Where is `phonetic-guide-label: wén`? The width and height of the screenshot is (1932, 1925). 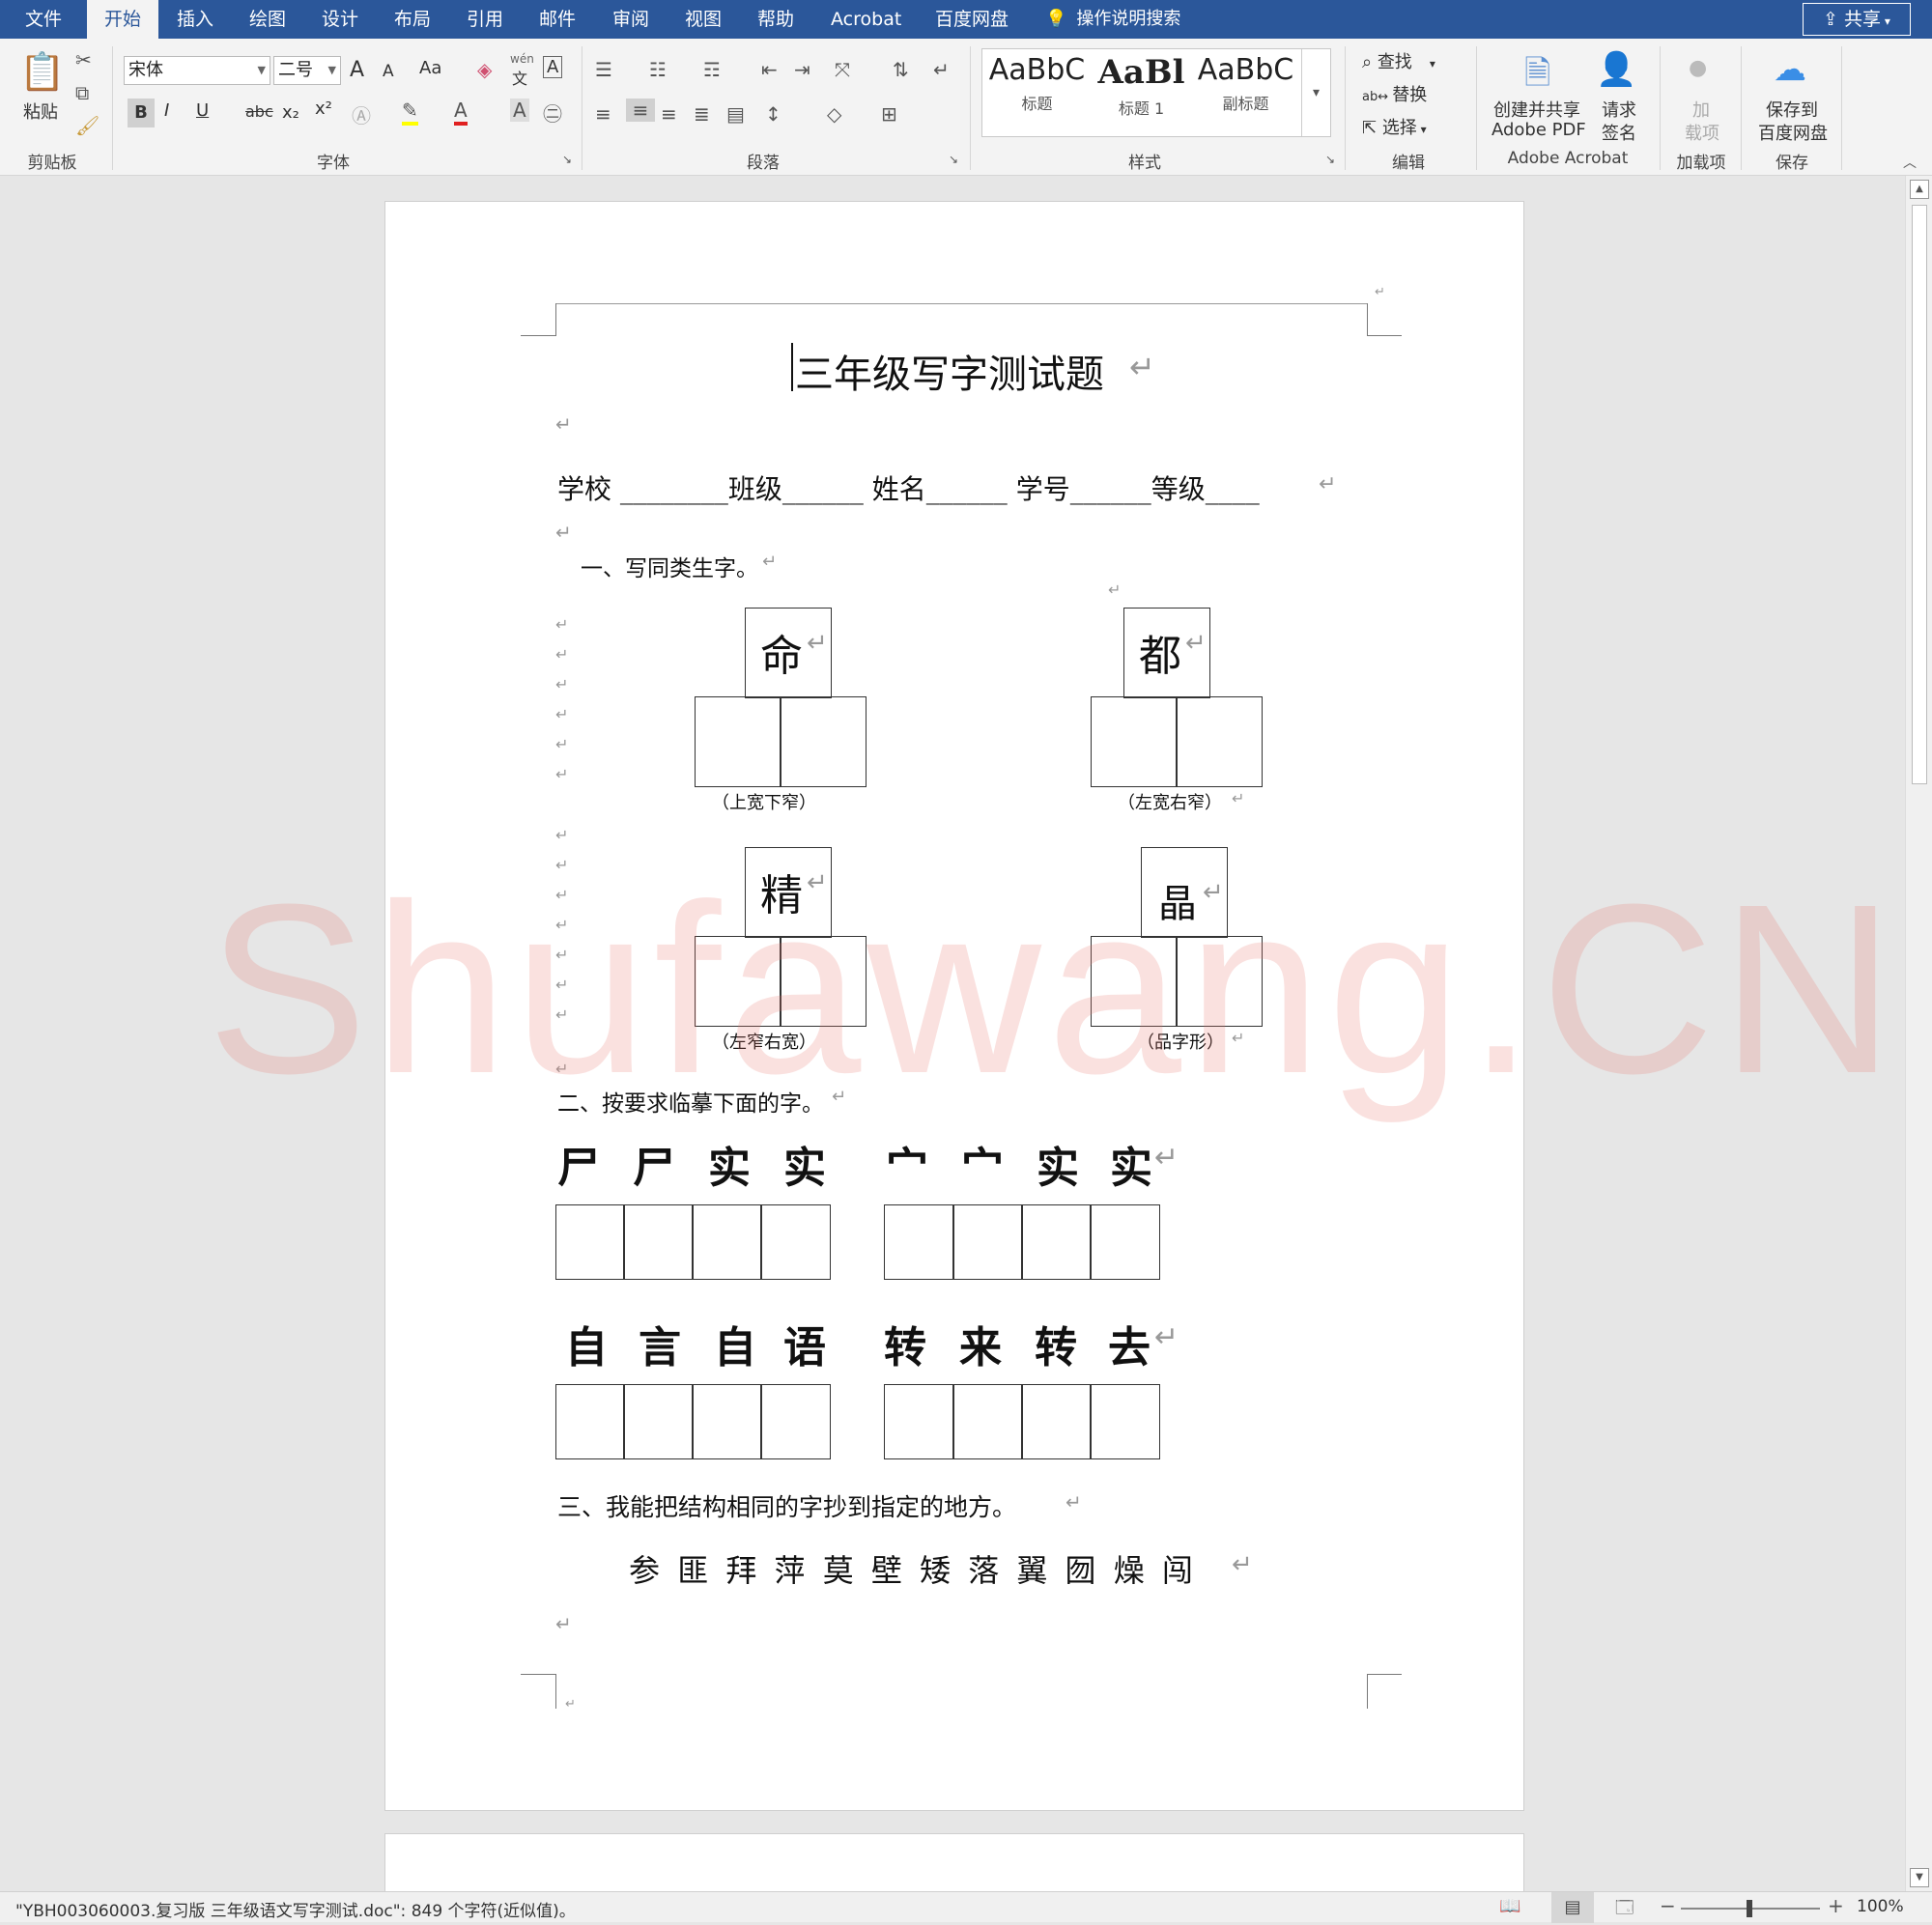
phonetic-guide-label: wén is located at coordinates (522, 59).